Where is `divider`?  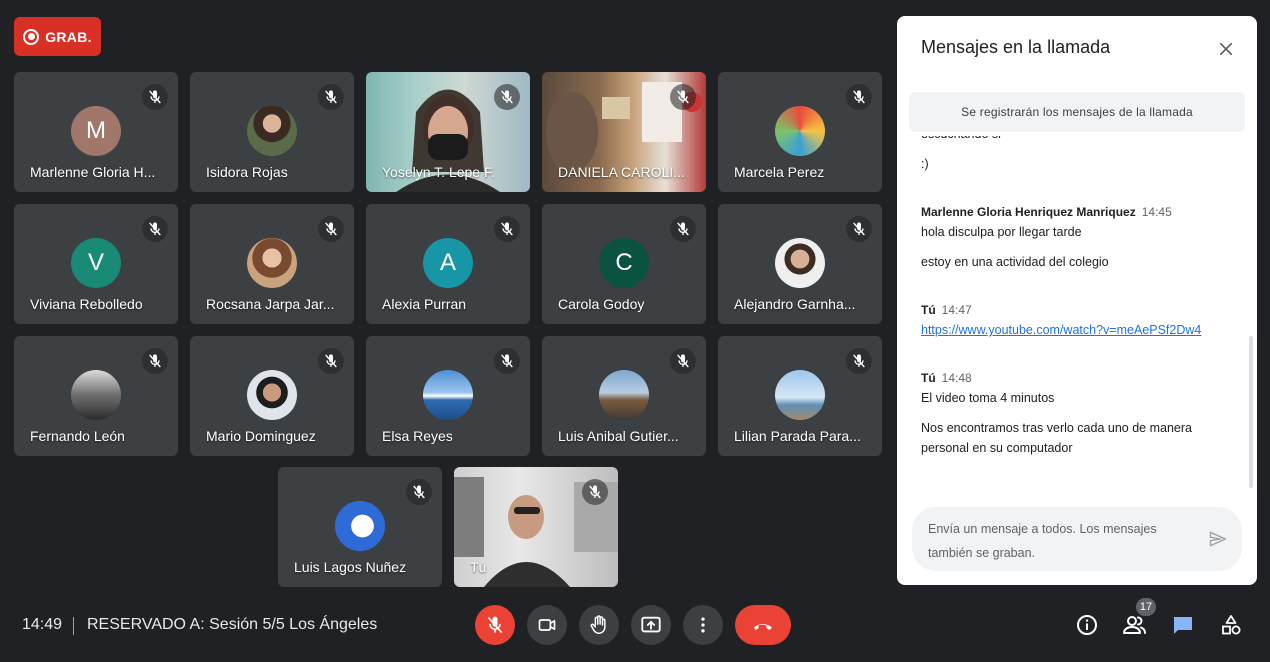
divider is located at coordinates (73, 626).